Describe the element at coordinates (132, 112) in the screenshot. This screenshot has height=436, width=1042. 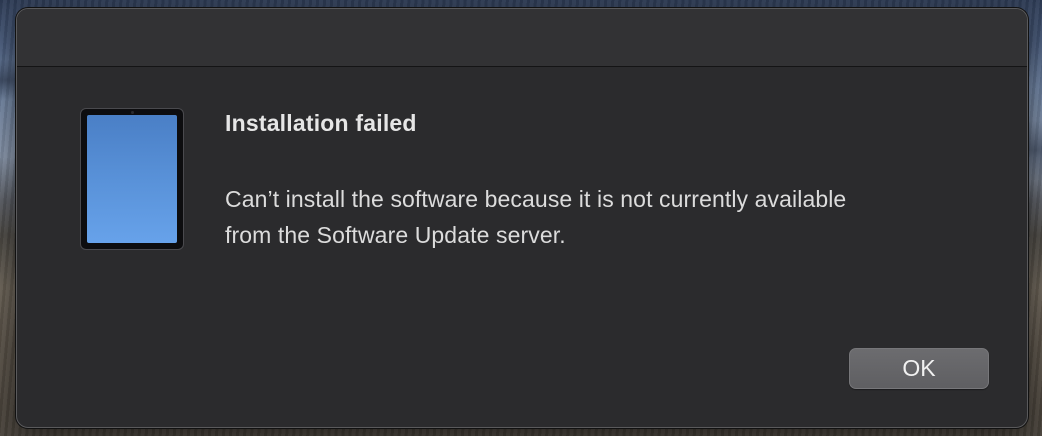
I see `device-camera` at that location.